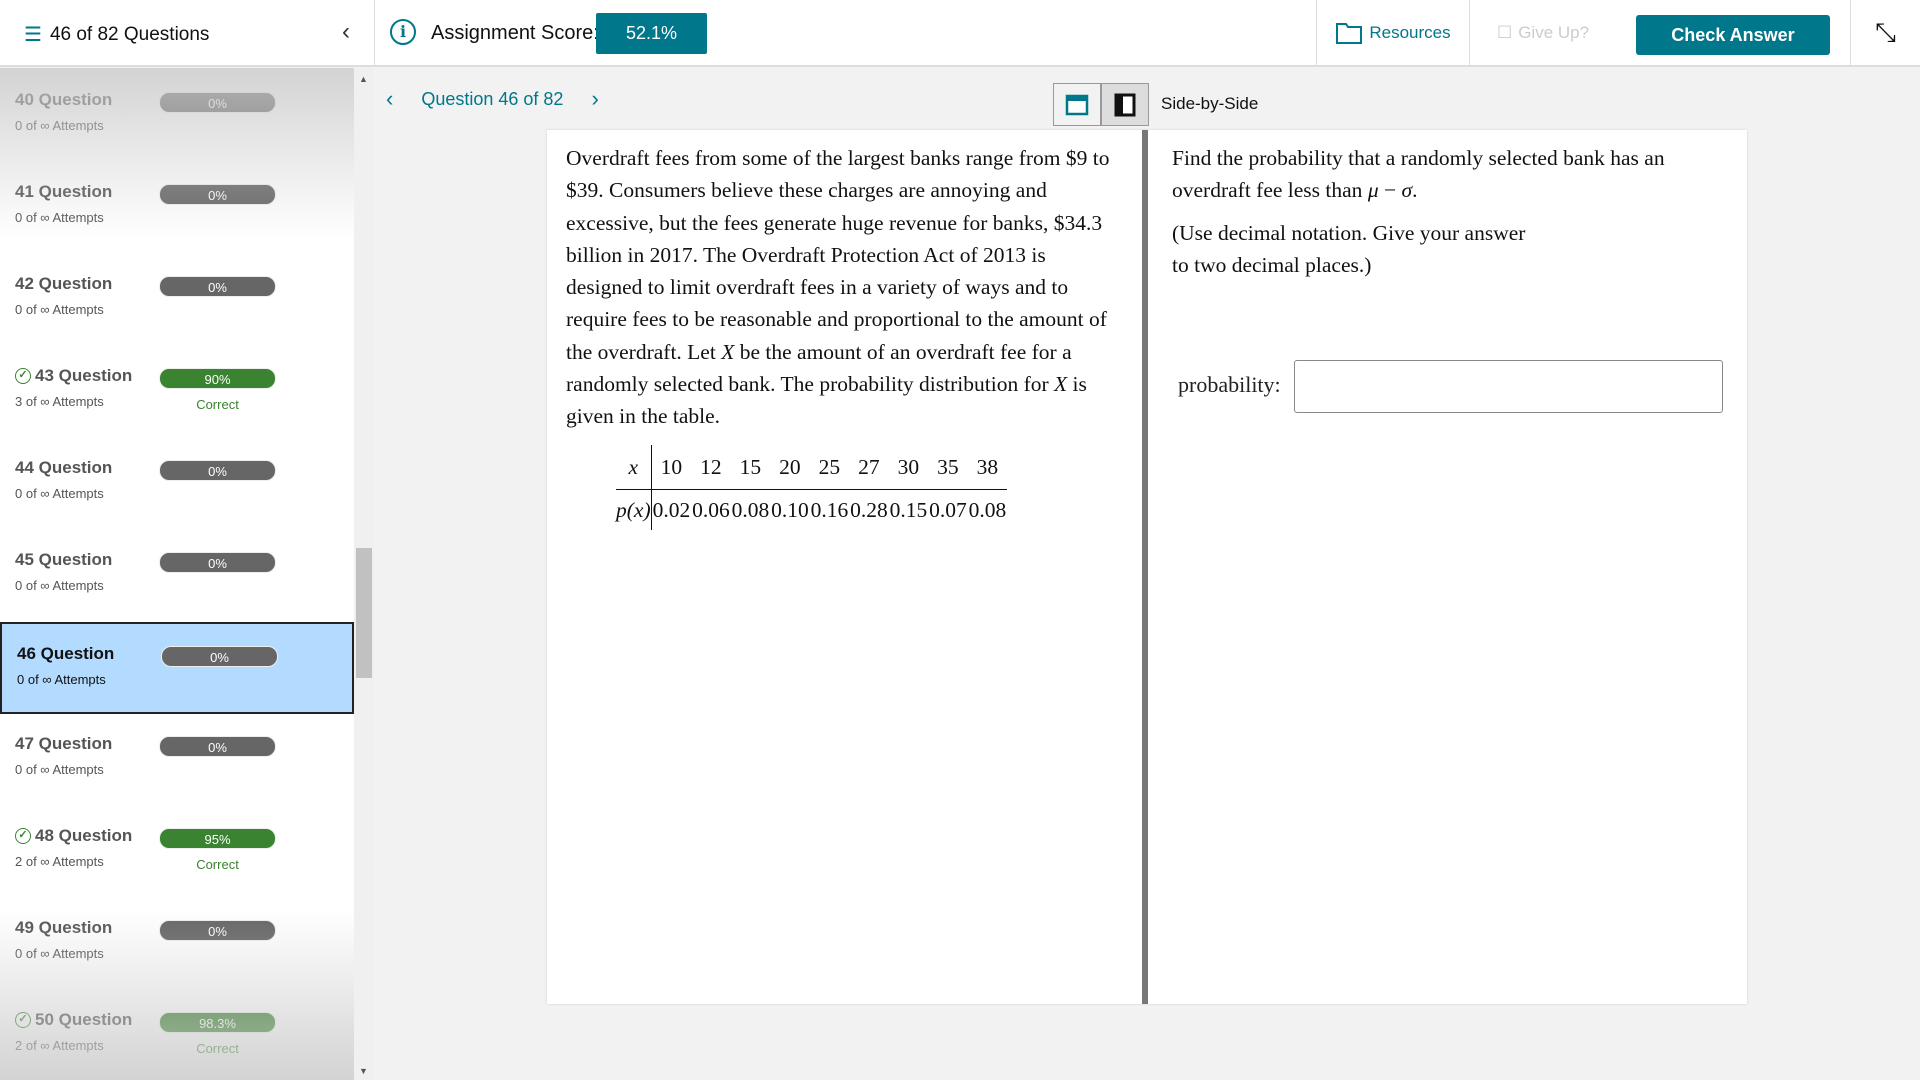  I want to click on question-item: 40 Question 0 of ∞ Attempts 0%, so click(177, 116).